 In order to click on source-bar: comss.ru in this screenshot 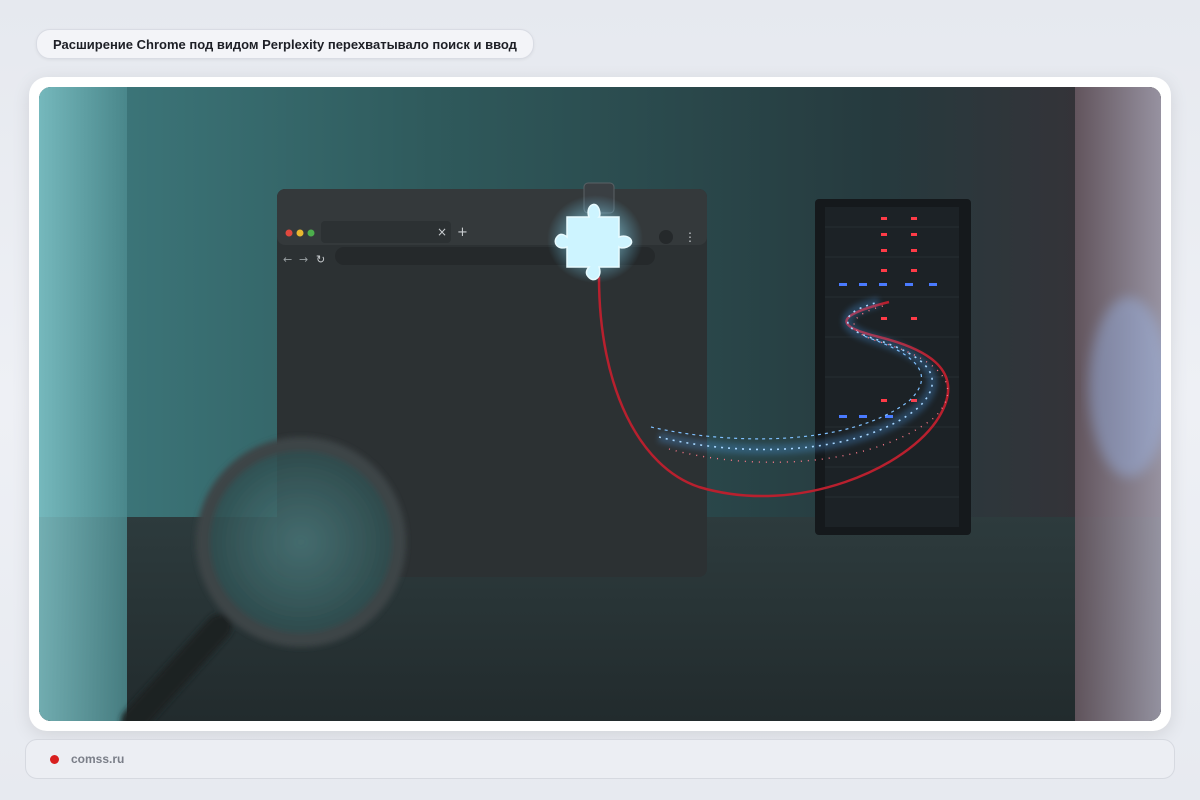, I will do `click(600, 759)`.